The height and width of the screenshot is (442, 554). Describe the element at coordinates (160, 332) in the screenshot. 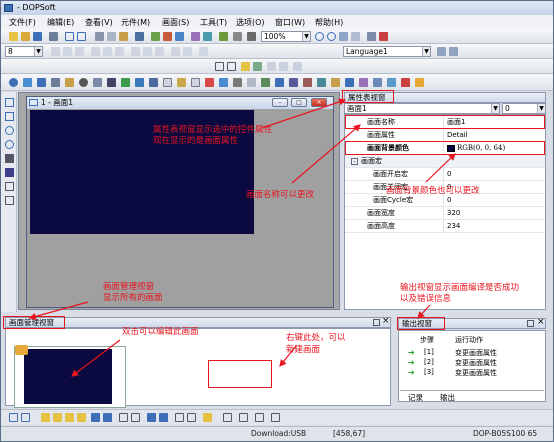

I see `annotation-dblclick-note: 双击可以编辑此画面` at that location.